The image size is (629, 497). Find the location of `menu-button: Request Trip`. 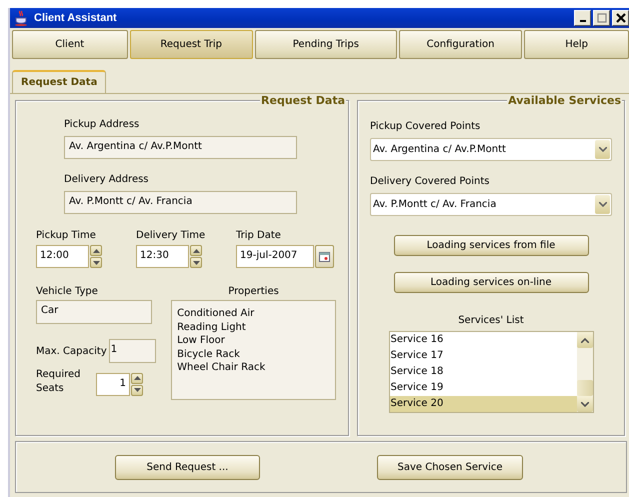

menu-button: Request Trip is located at coordinates (191, 44).